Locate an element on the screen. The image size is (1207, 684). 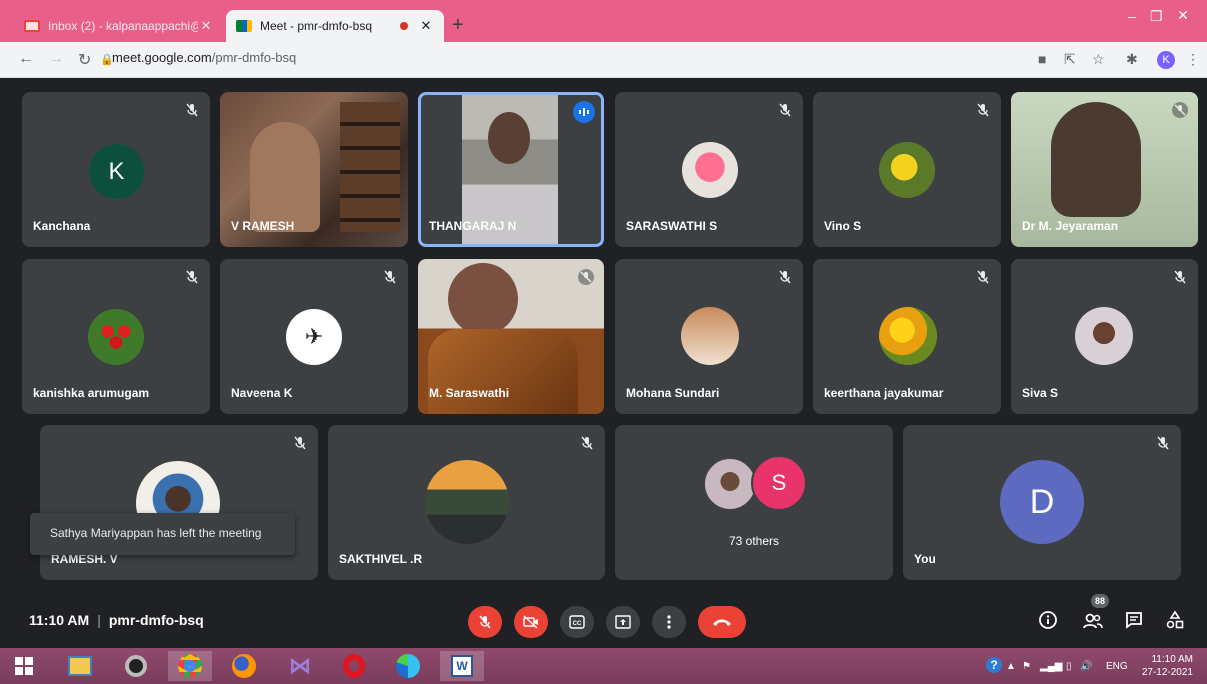
address-bar: meet.google.com/pmr-dmfo-bsq is located at coordinates (204, 57).